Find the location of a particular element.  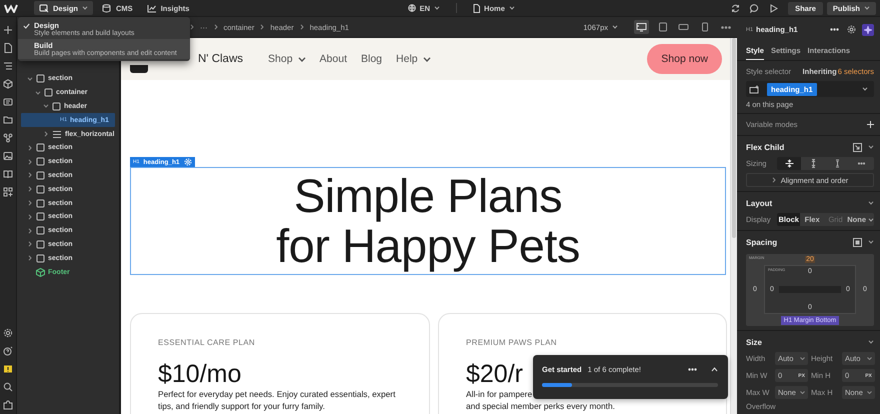

nav-link: Blog is located at coordinates (371, 59).